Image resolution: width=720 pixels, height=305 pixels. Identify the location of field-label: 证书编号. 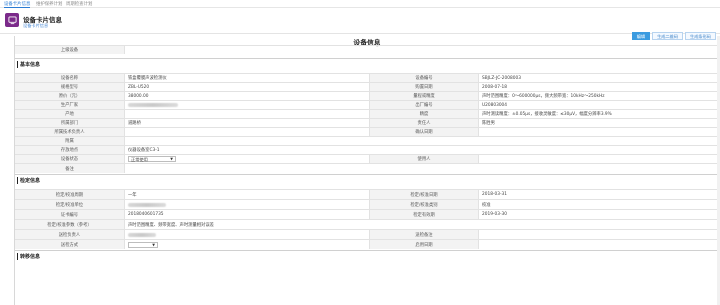
(70, 214).